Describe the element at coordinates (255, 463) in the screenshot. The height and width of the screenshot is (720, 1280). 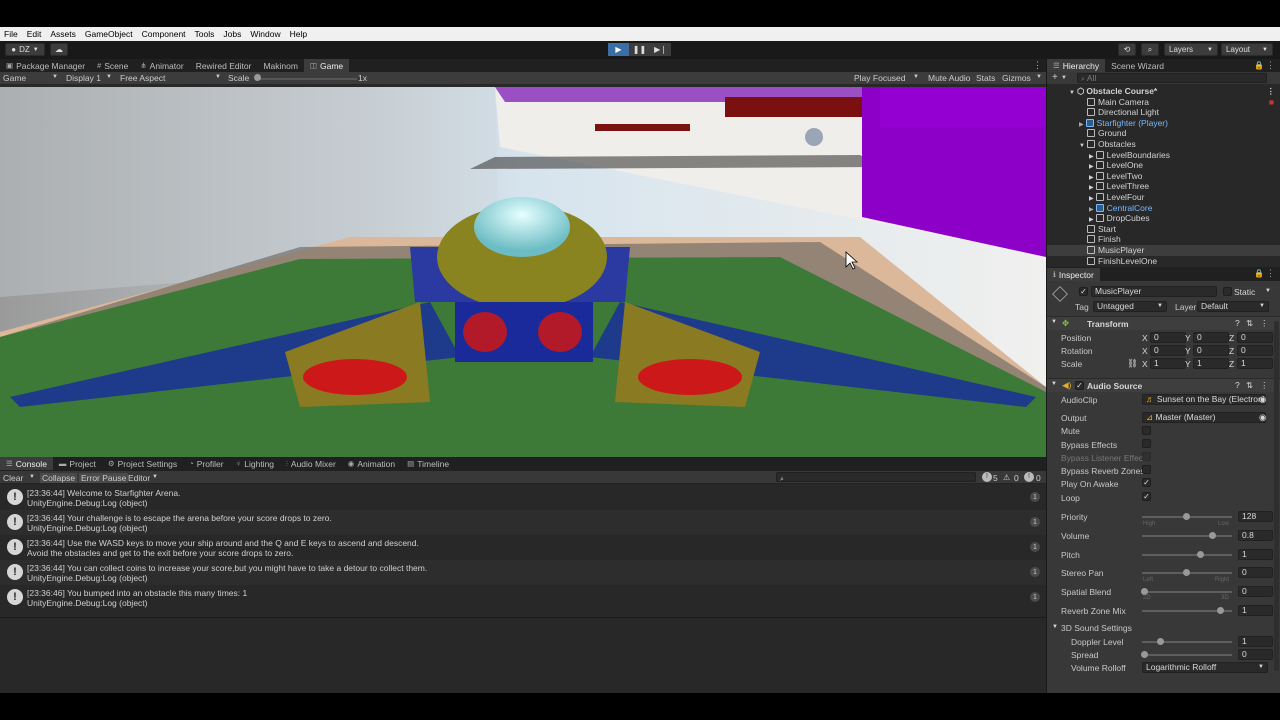
I see `tab-lighting: ♀ Lighting` at that location.